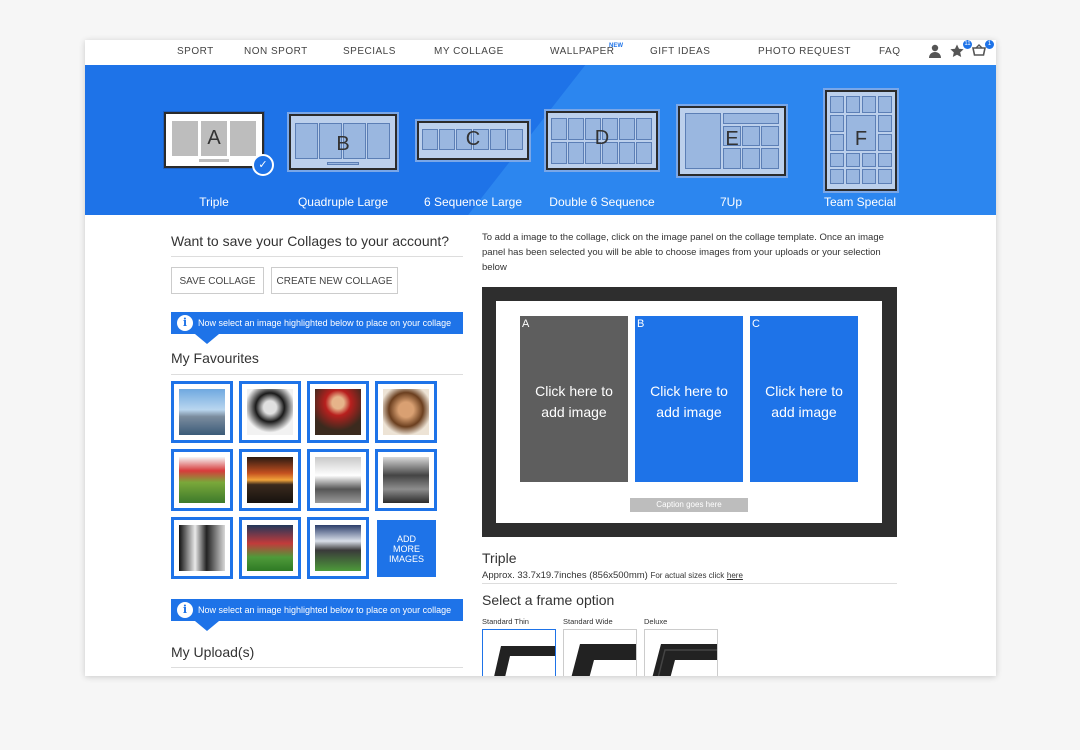  What do you see at coordinates (602, 138) in the screenshot?
I see `template-letter: D` at bounding box center [602, 138].